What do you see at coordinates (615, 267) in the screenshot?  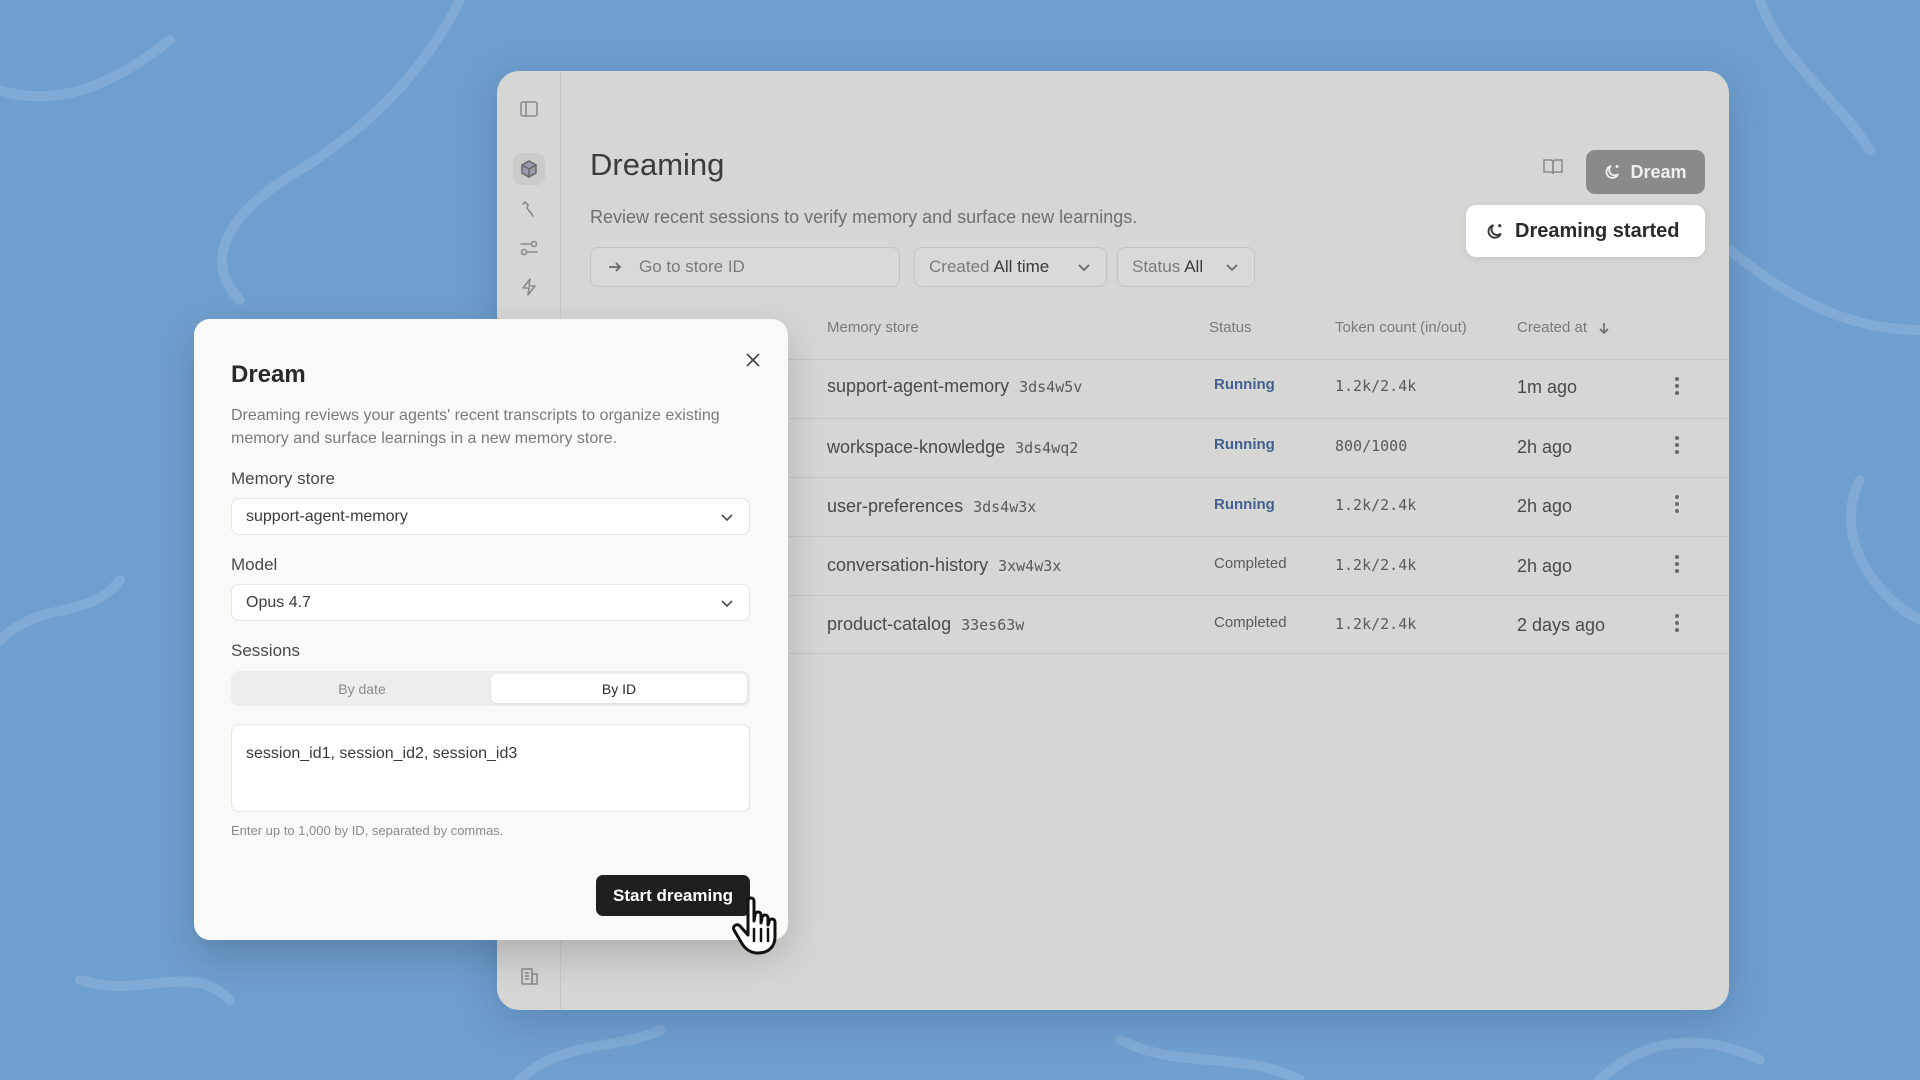 I see `arrow-right-icon` at bounding box center [615, 267].